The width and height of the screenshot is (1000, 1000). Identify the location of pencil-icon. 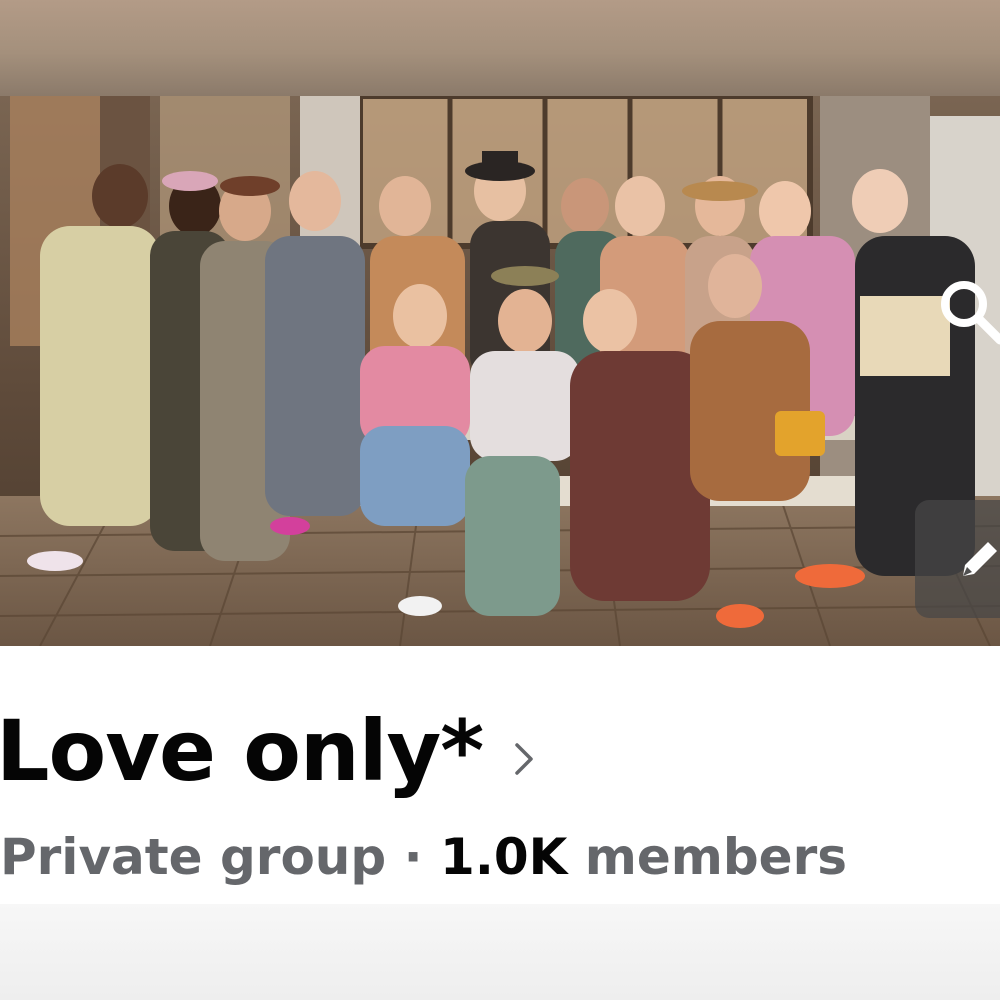
(980, 559).